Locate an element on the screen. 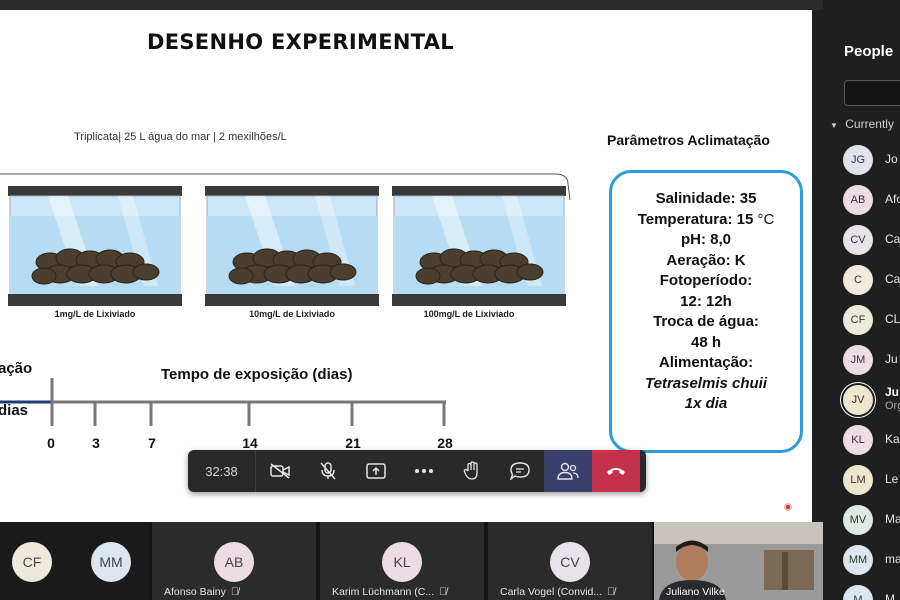 The width and height of the screenshot is (900, 600). param-photoperiod-value: 12: 12h is located at coordinates (706, 301).